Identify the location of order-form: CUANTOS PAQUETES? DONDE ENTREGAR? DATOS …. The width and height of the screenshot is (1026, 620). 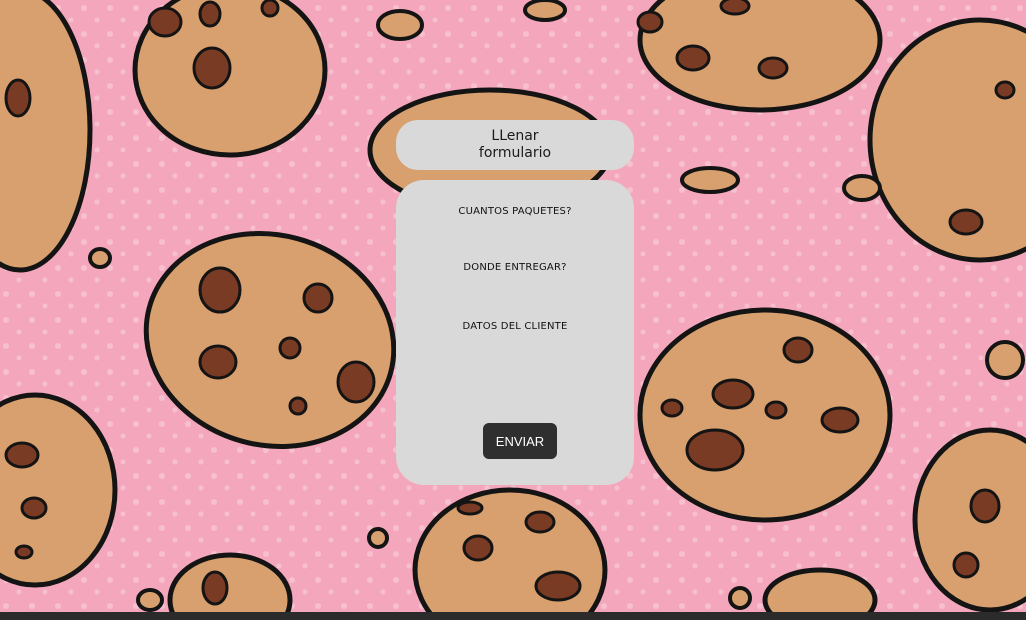
(515, 332).